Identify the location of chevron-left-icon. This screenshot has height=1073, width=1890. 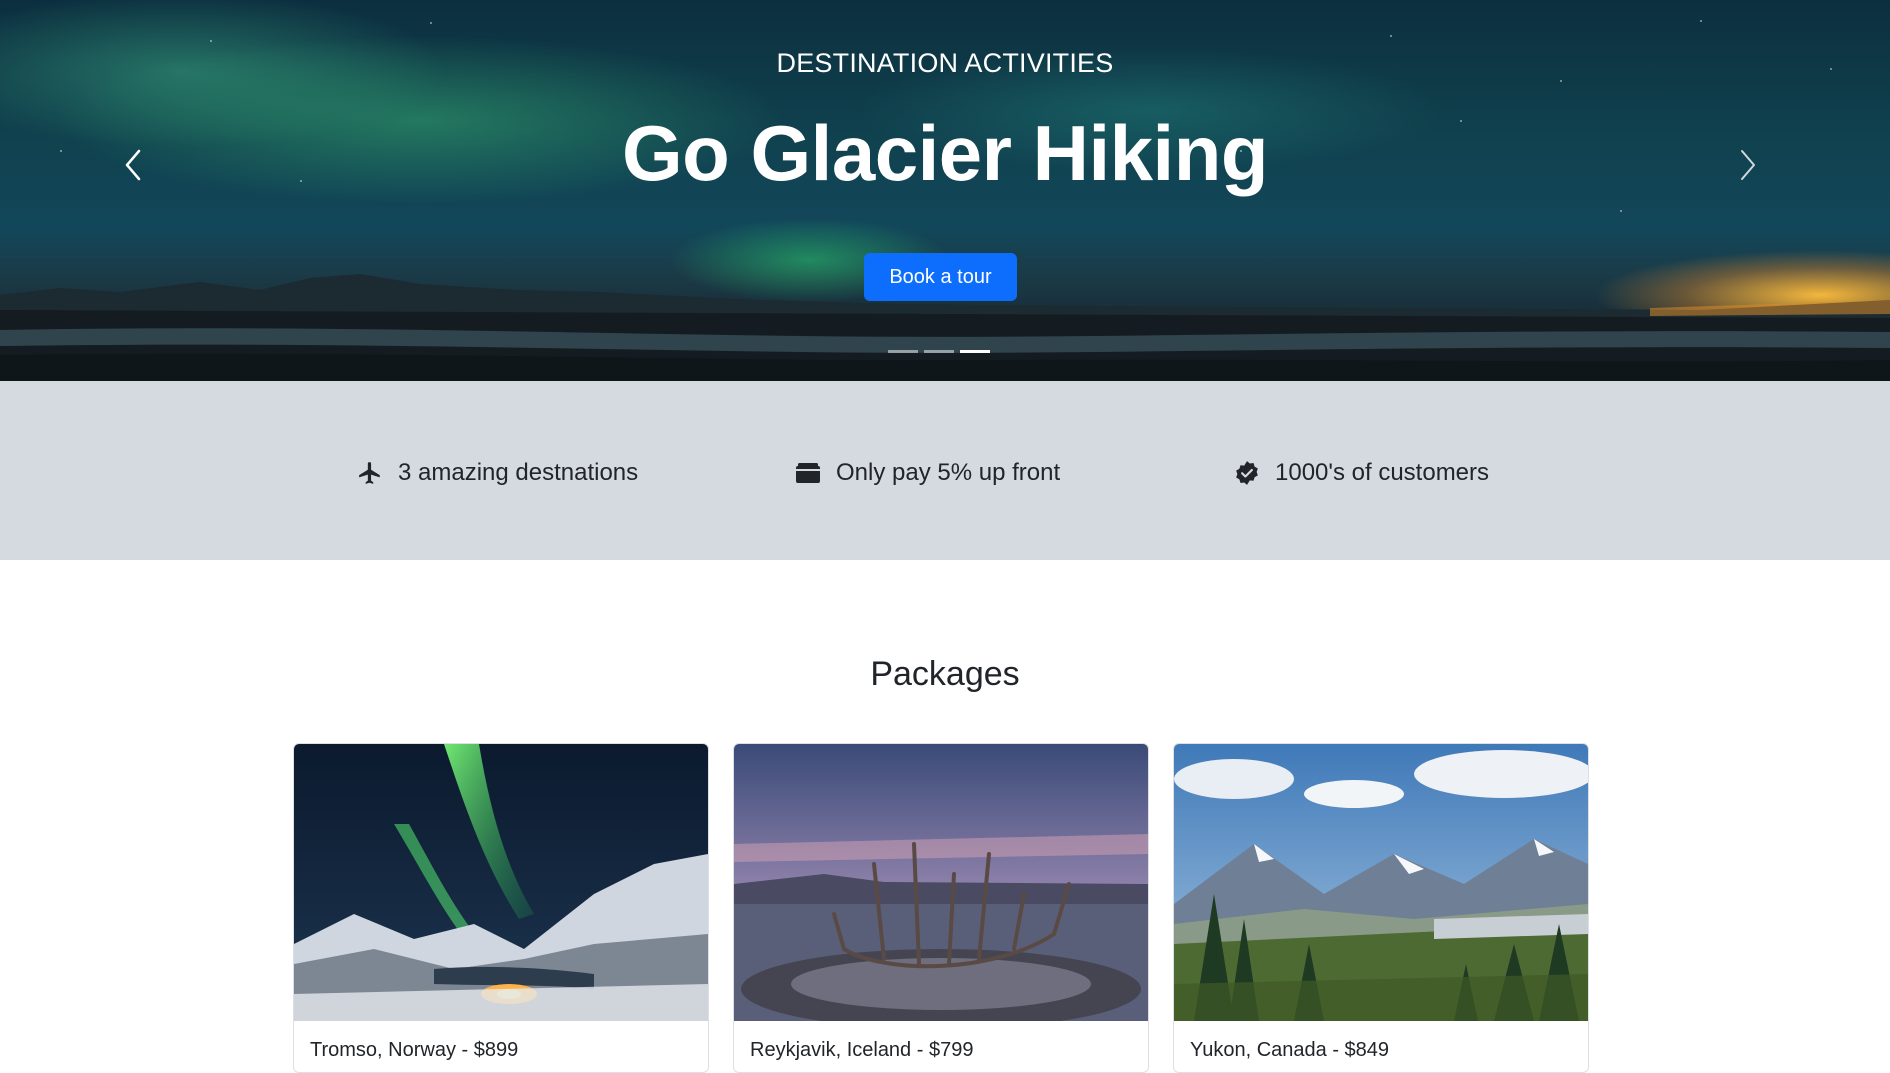
(133, 165).